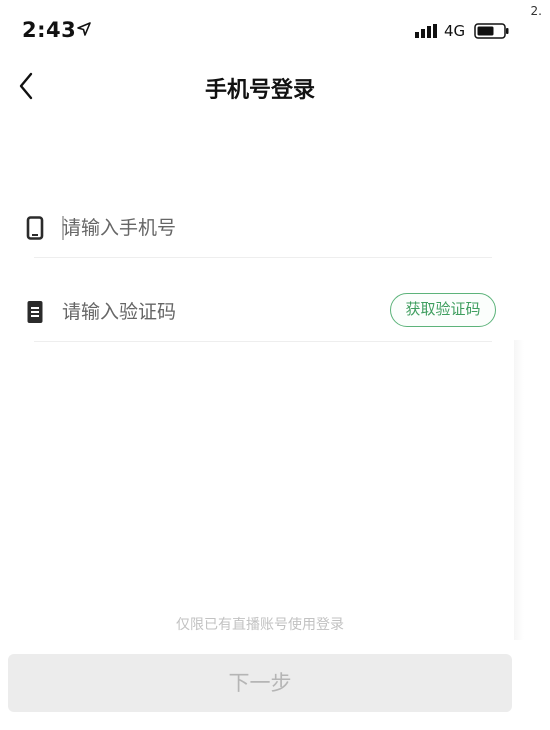  Describe the element at coordinates (519, 490) in the screenshot. I see `edge-shadow` at that location.